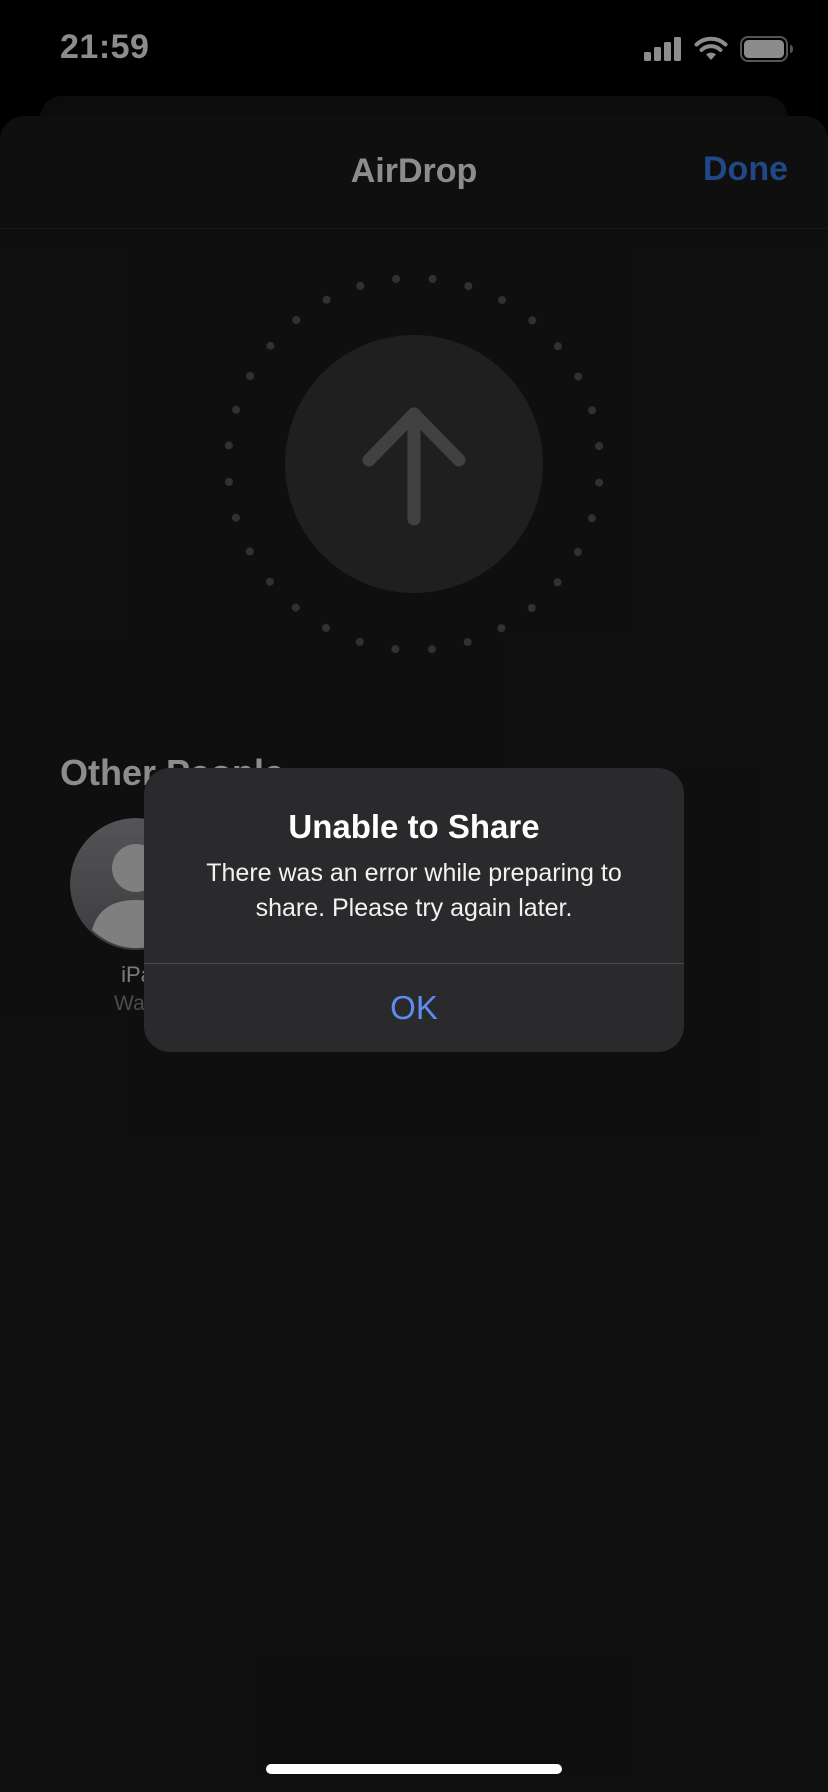 Image resolution: width=828 pixels, height=1792 pixels. I want to click on alert-title: Unable to Share, so click(414, 826).